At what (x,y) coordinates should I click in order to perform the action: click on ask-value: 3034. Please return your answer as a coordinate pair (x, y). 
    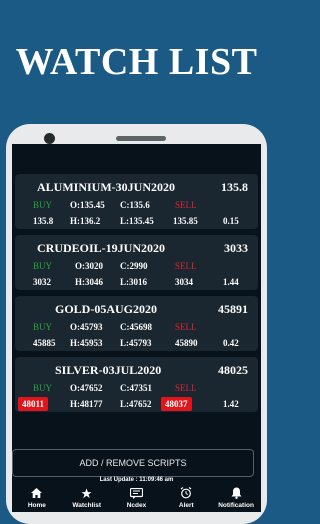
    Looking at the image, I should click on (184, 282).